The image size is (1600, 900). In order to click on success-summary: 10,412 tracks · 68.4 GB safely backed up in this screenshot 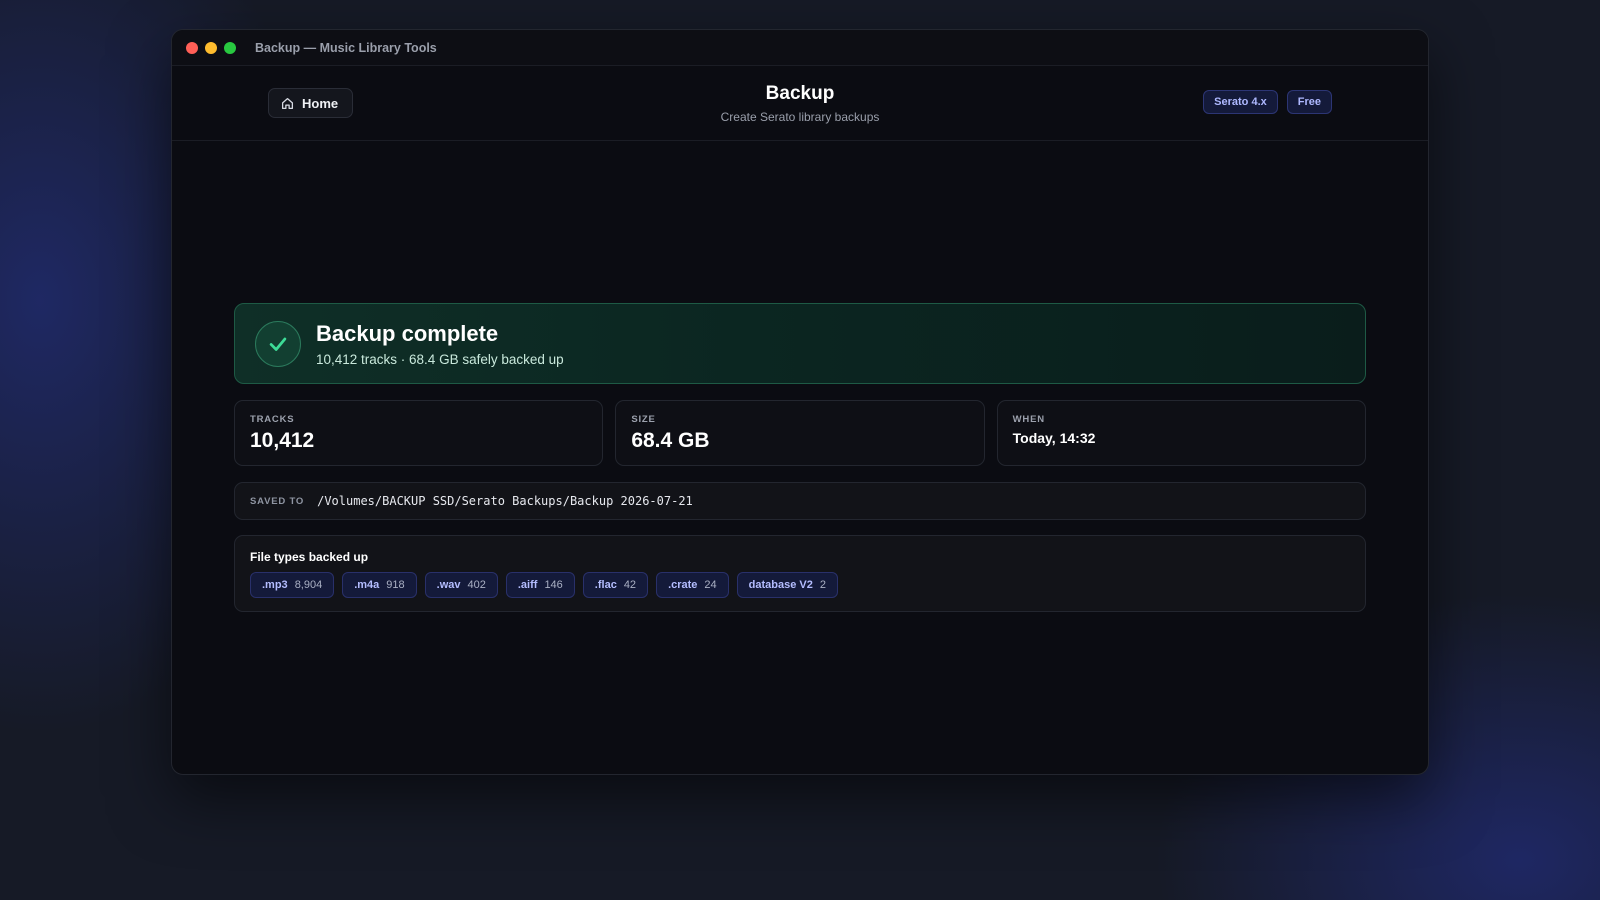, I will do `click(440, 359)`.